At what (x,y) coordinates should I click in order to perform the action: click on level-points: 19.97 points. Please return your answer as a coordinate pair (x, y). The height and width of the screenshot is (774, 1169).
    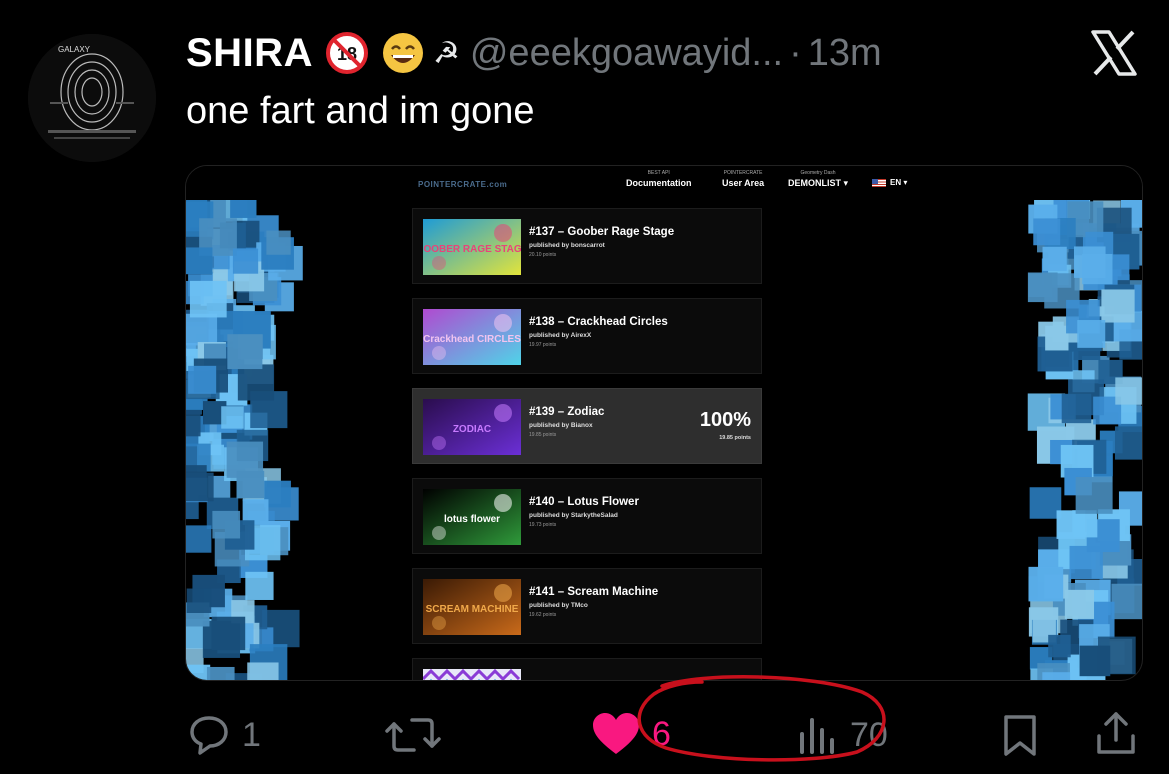
    Looking at the image, I should click on (543, 345).